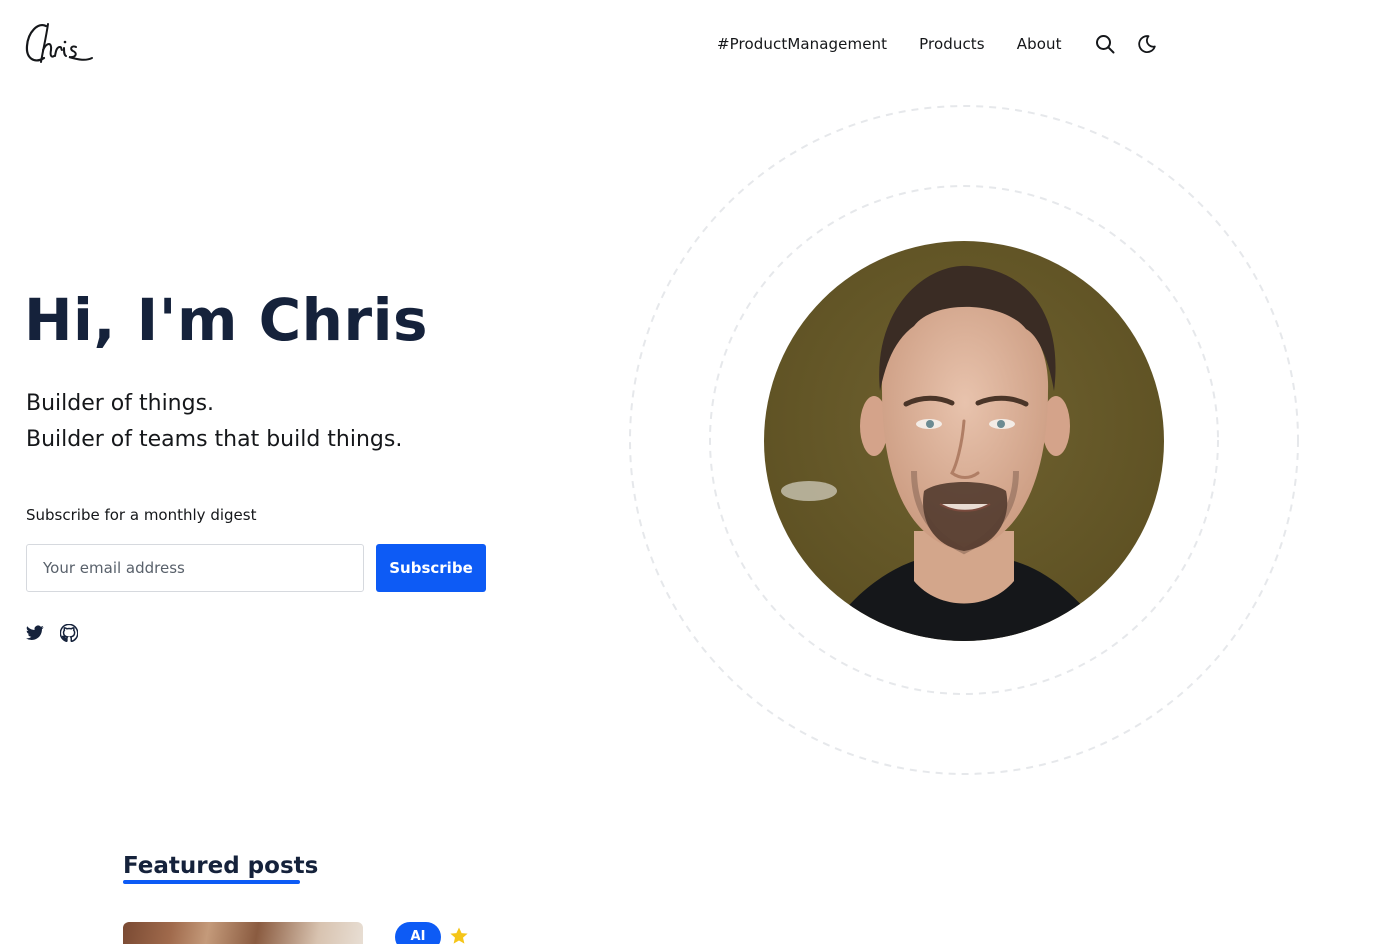  I want to click on email-input, so click(195, 568).